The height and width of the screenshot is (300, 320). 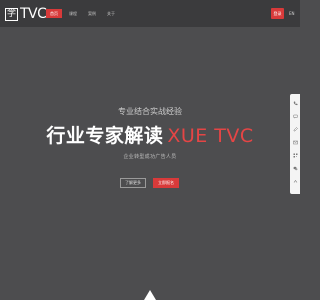 What do you see at coordinates (73, 13) in the screenshot?
I see `nav-item-courses: 课程` at bounding box center [73, 13].